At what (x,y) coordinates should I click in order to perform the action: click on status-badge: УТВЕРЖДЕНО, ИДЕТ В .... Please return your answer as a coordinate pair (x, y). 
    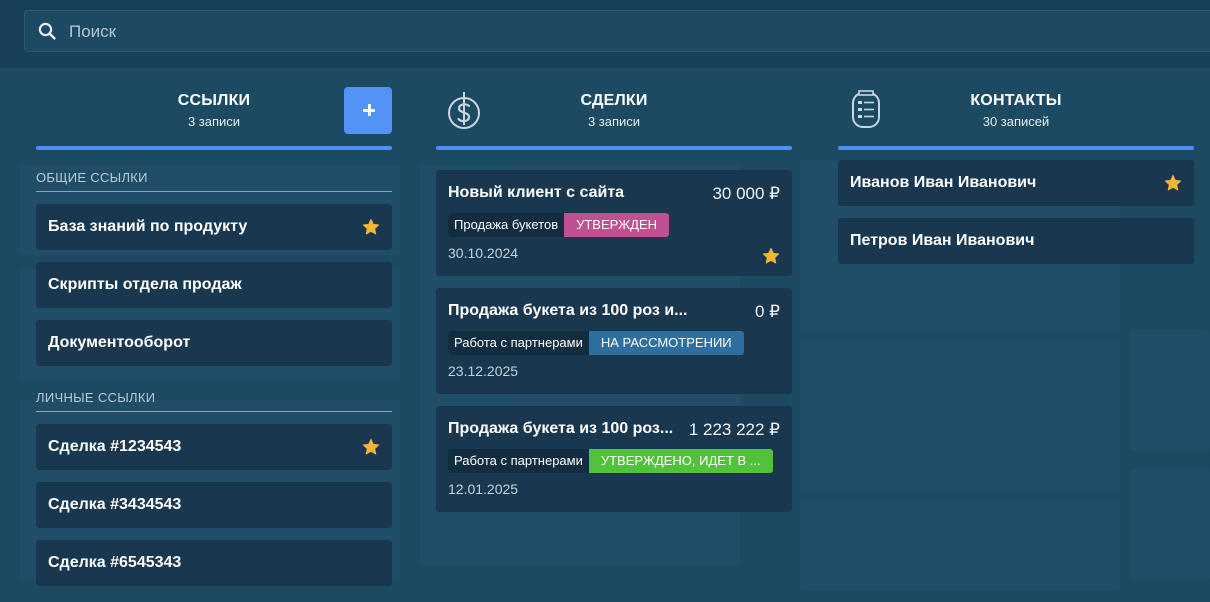
    Looking at the image, I should click on (680, 461).